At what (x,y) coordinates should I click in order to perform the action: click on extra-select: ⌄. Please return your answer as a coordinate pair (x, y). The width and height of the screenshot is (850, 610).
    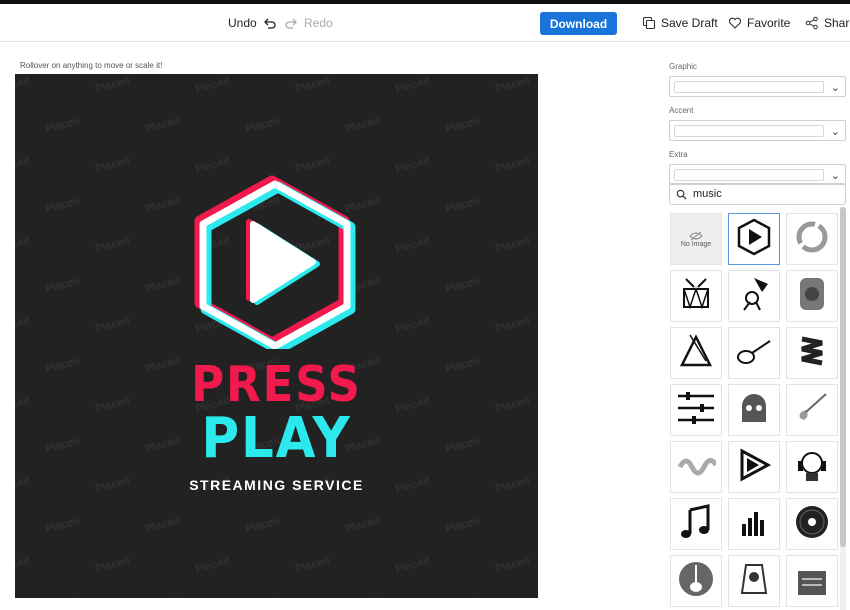
    Looking at the image, I should click on (757, 174).